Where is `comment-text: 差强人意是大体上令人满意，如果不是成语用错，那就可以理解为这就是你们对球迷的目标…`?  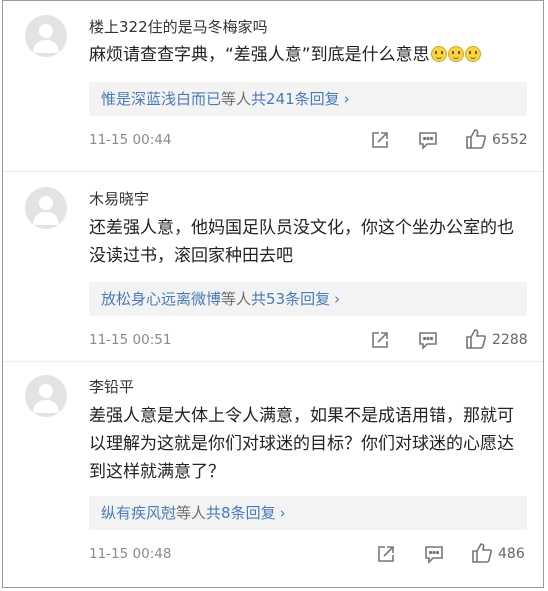
comment-text: 差强人意是大体上令人满意，如果不是成语用错，那就可以理解为这就是你们对球迷的目标… is located at coordinates (308, 444).